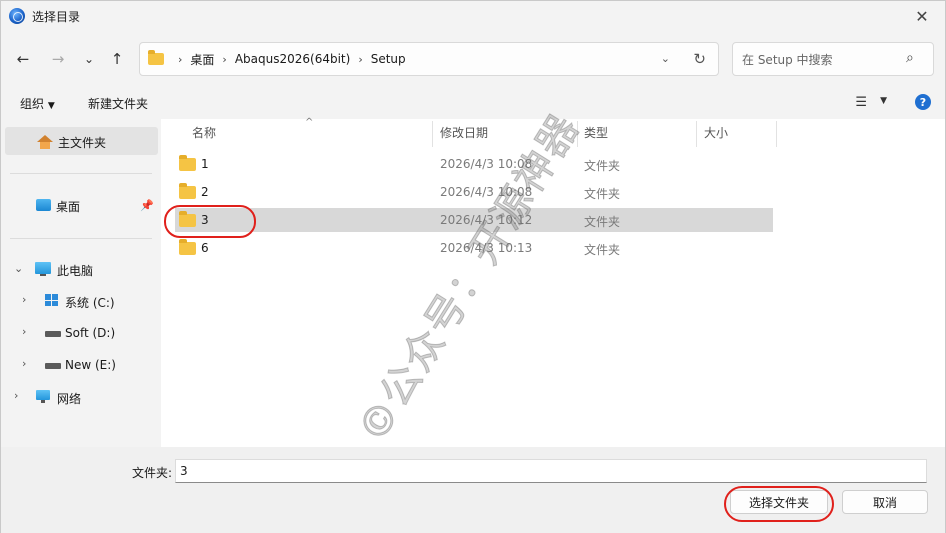  What do you see at coordinates (473, 16) in the screenshot?
I see `title-bar: 选择目录 ✕` at bounding box center [473, 16].